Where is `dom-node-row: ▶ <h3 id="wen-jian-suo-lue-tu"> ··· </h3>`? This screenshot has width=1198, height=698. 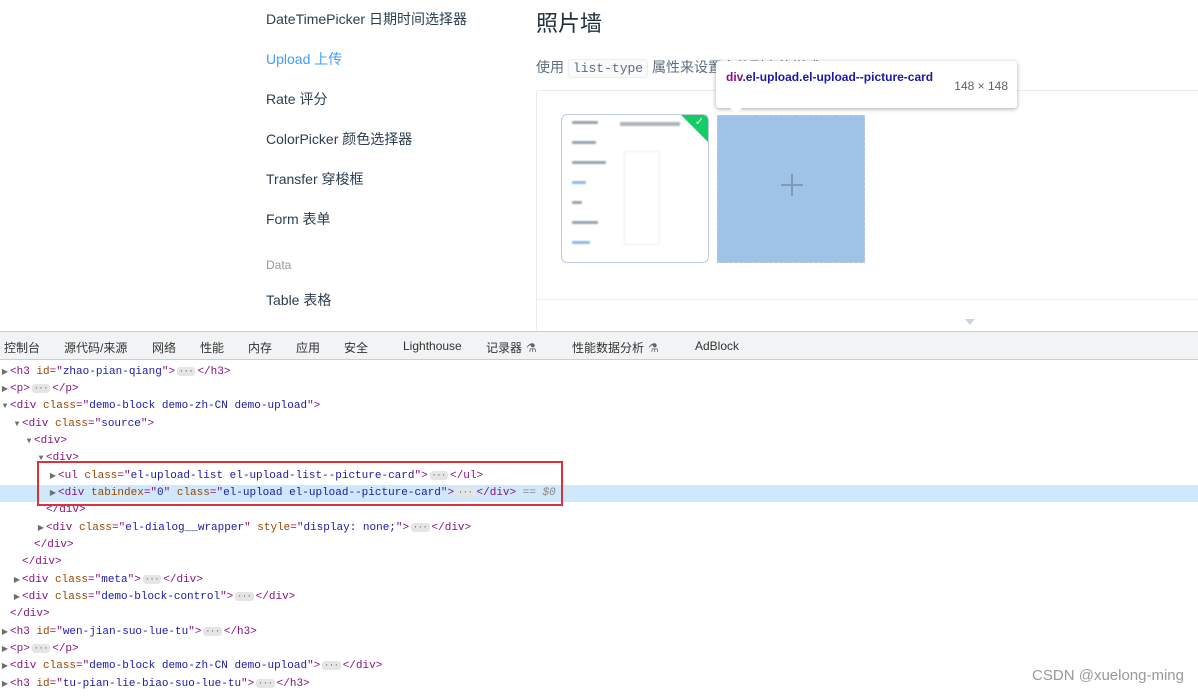 dom-node-row: ▶ <h3 id="wen-jian-suo-lue-tu"> ··· </h3> is located at coordinates (599, 632).